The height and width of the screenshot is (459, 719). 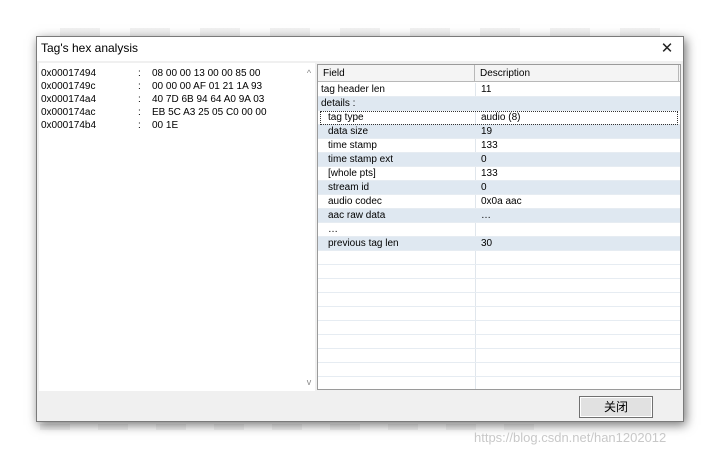 What do you see at coordinates (361, 159) in the screenshot?
I see `grid-field-cell: time stamp ext` at bounding box center [361, 159].